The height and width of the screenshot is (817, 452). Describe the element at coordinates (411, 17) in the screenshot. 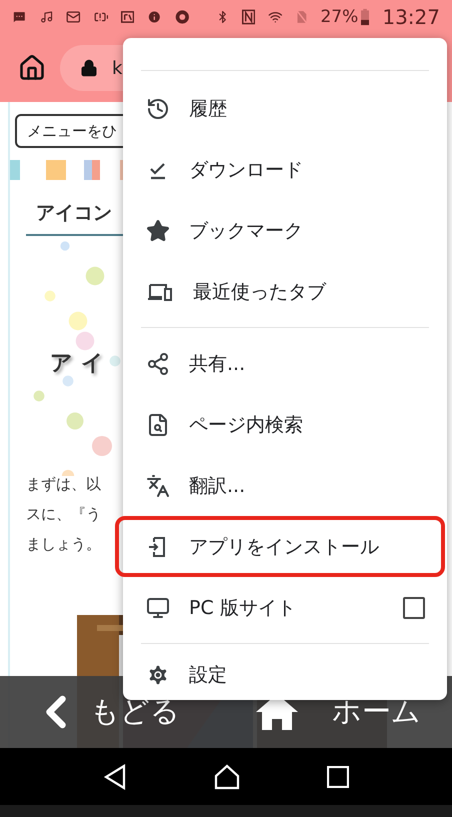

I see `clock: 13:27` at that location.